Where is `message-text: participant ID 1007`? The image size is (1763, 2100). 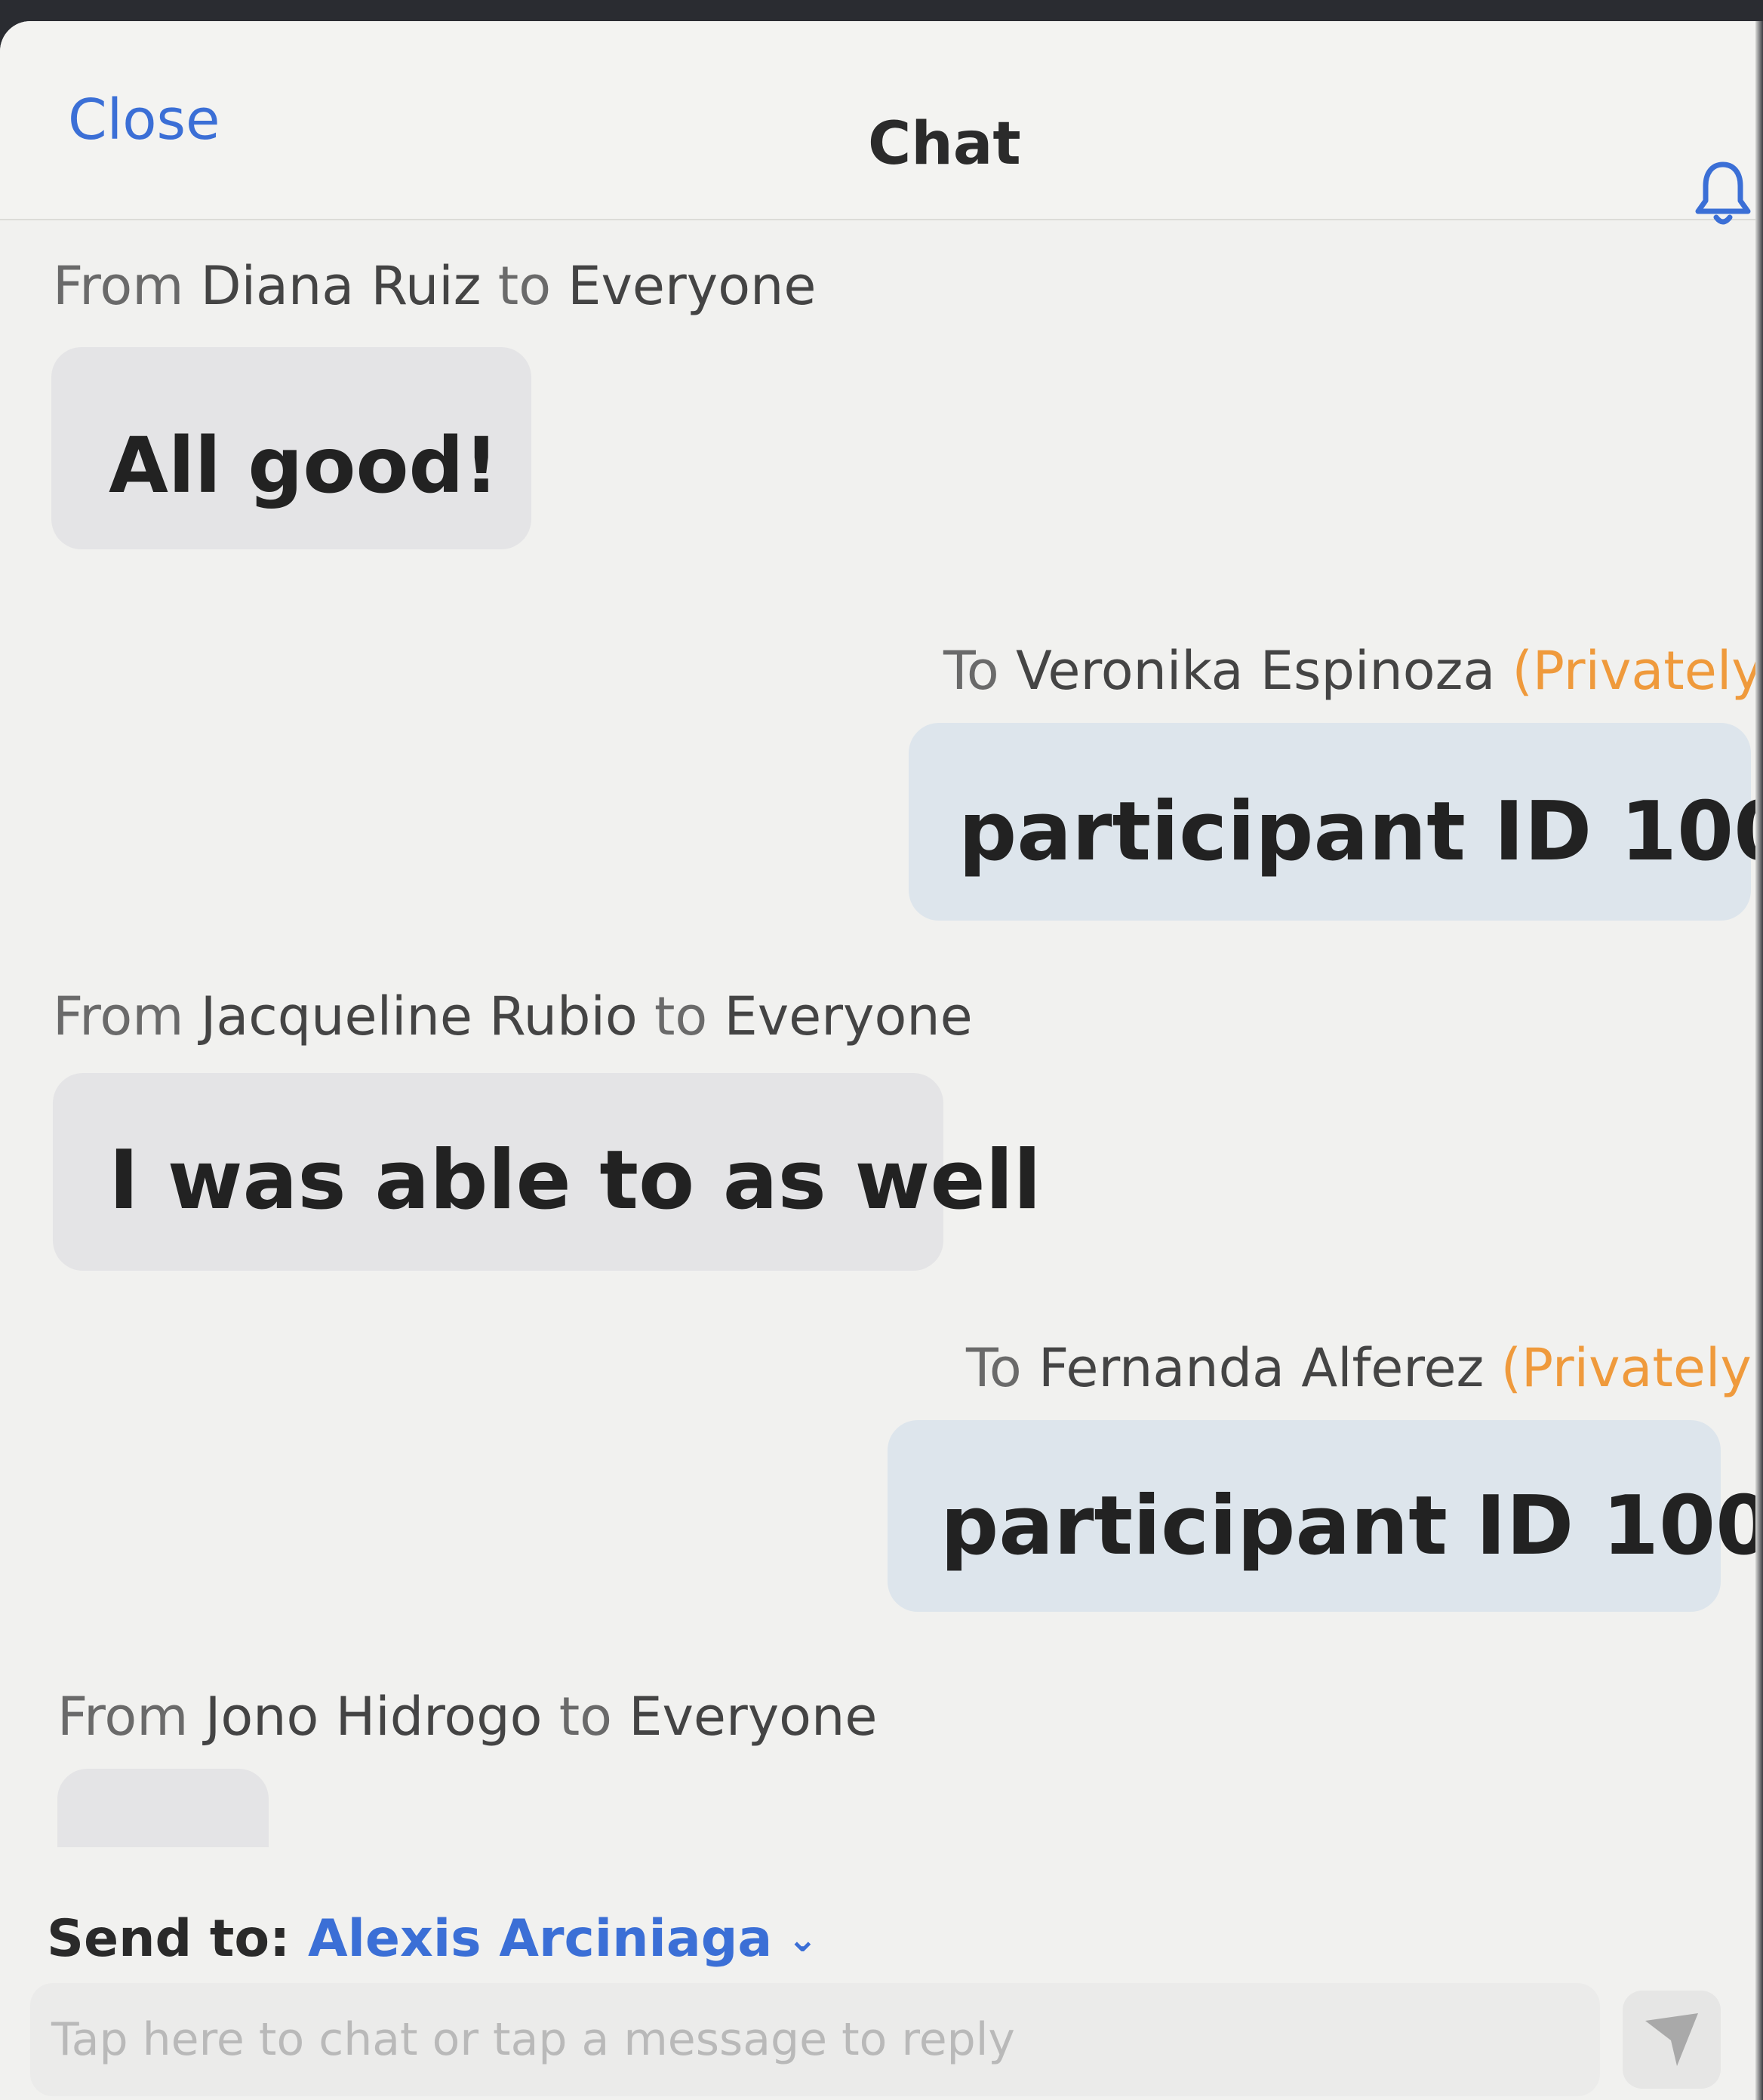
message-text: participant ID 1007 is located at coordinates (1360, 832).